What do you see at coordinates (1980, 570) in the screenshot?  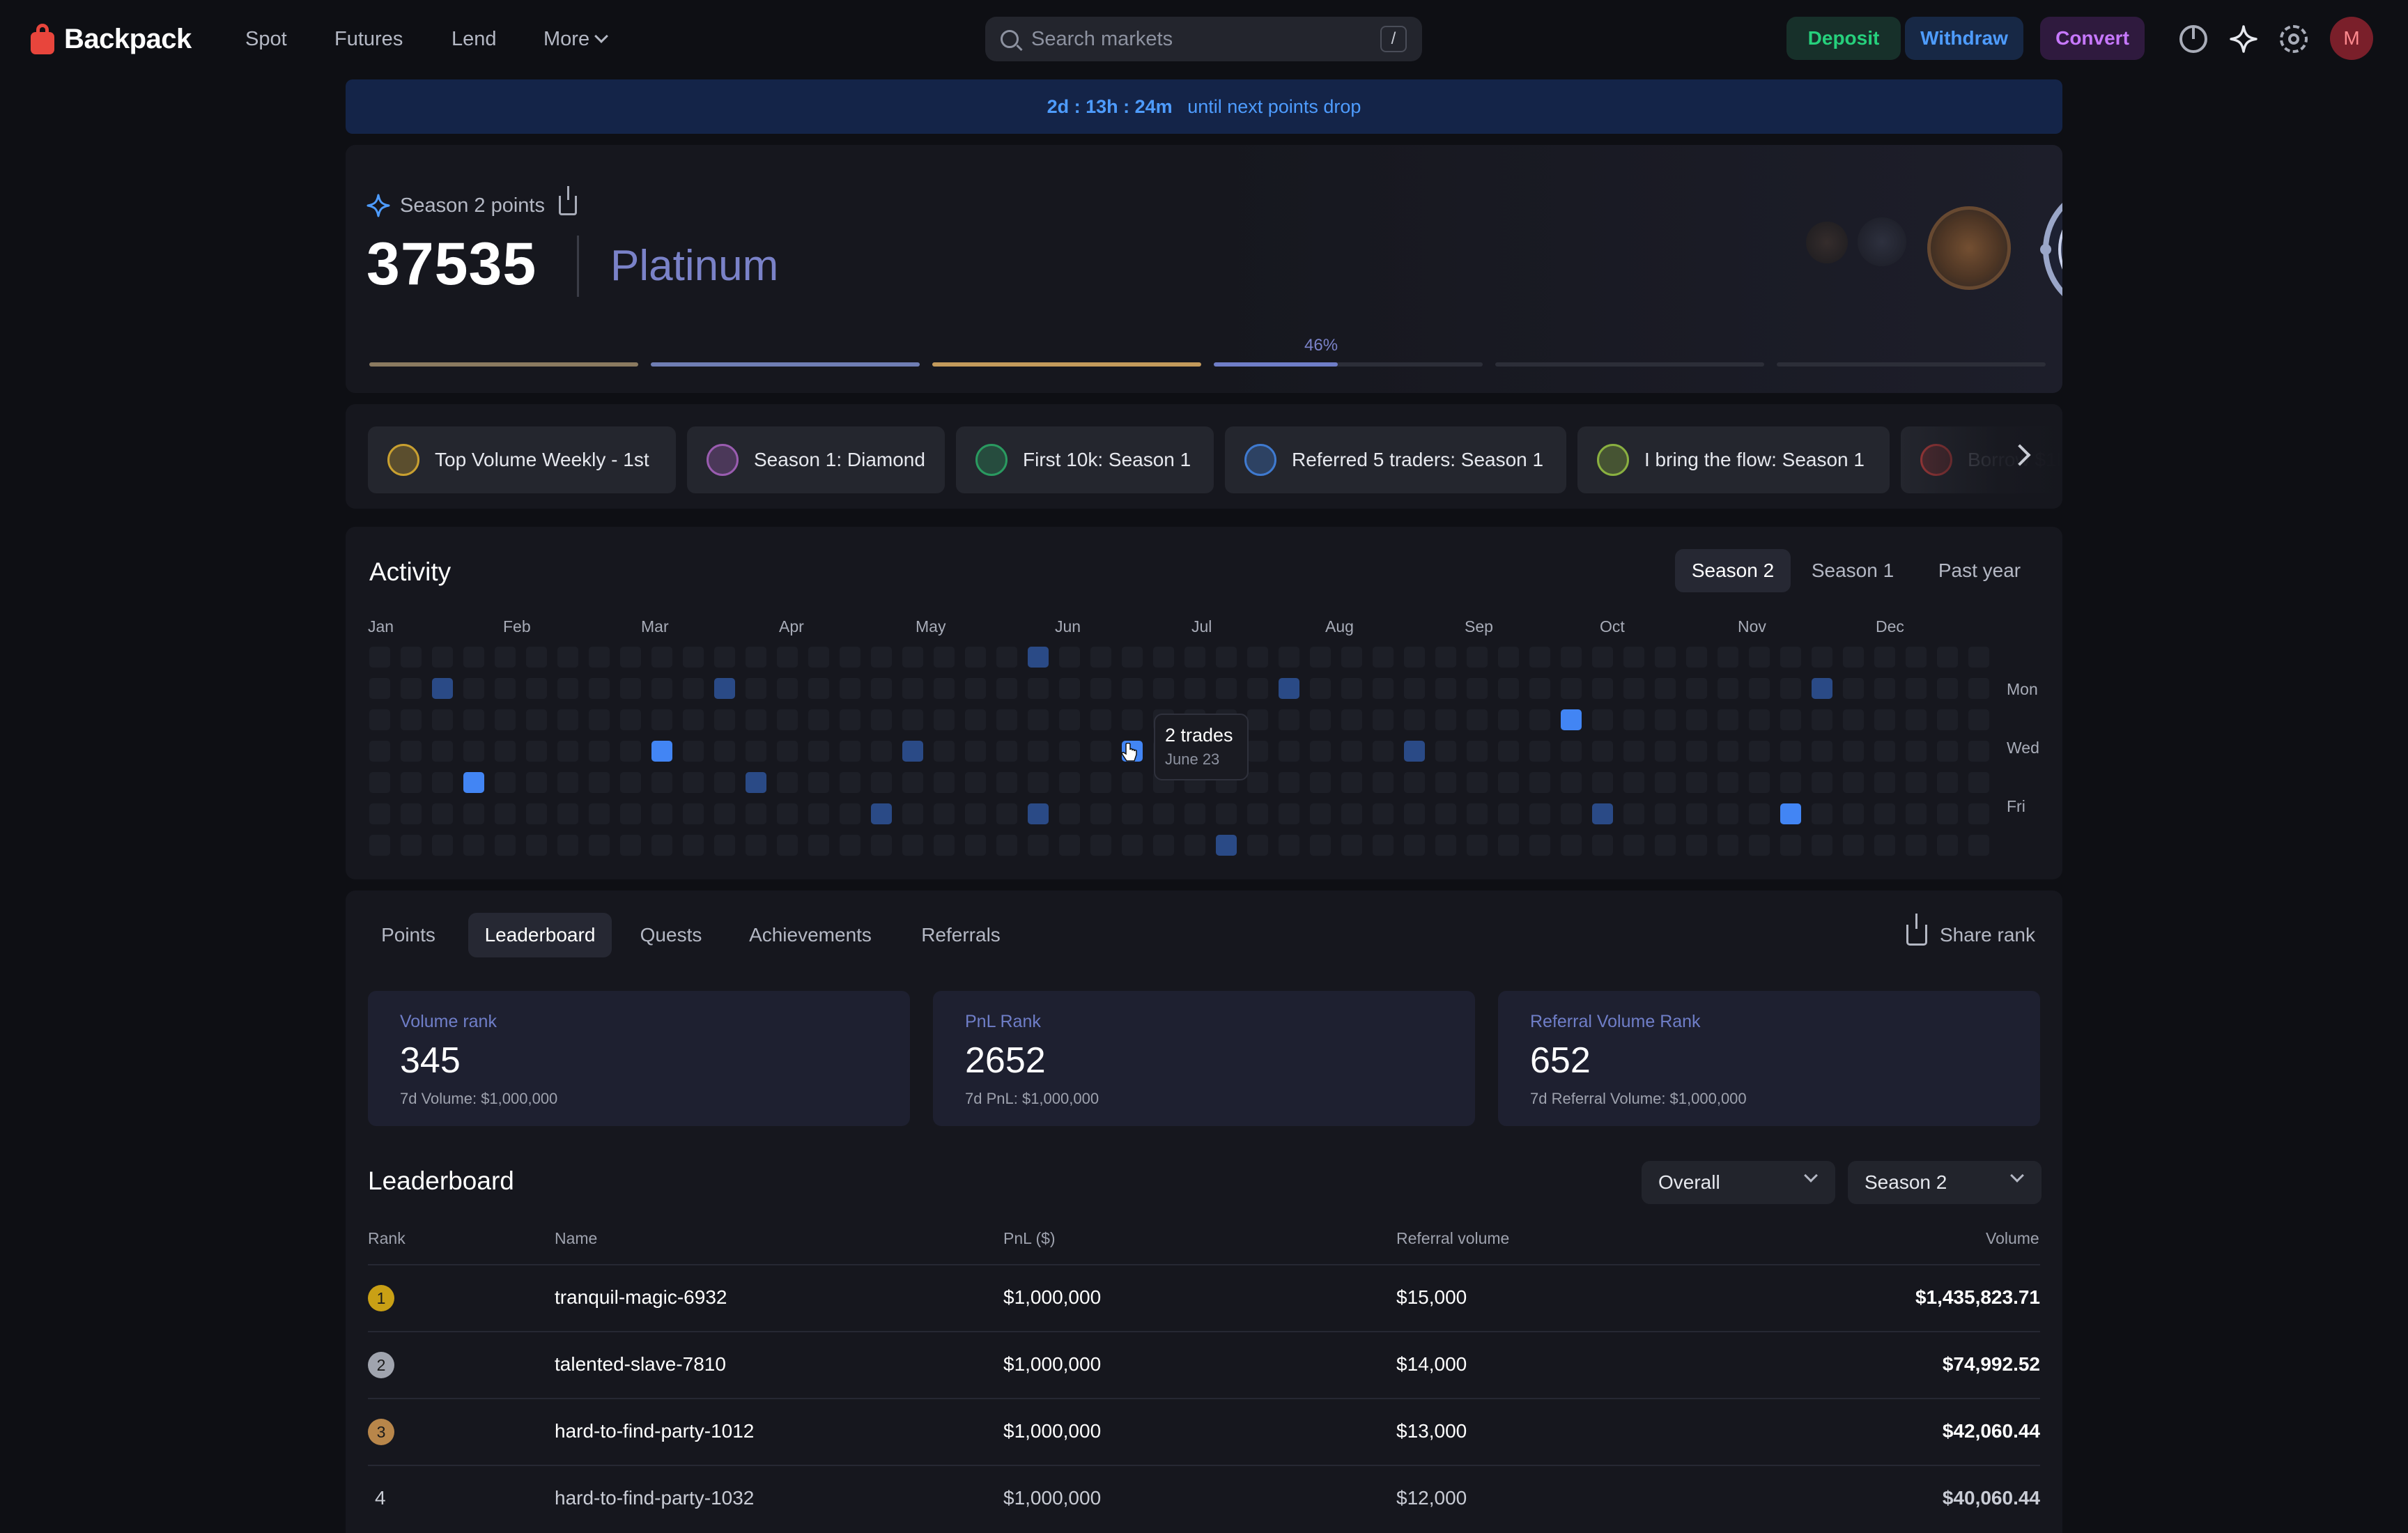 I see `tab-past-year: Past year` at bounding box center [1980, 570].